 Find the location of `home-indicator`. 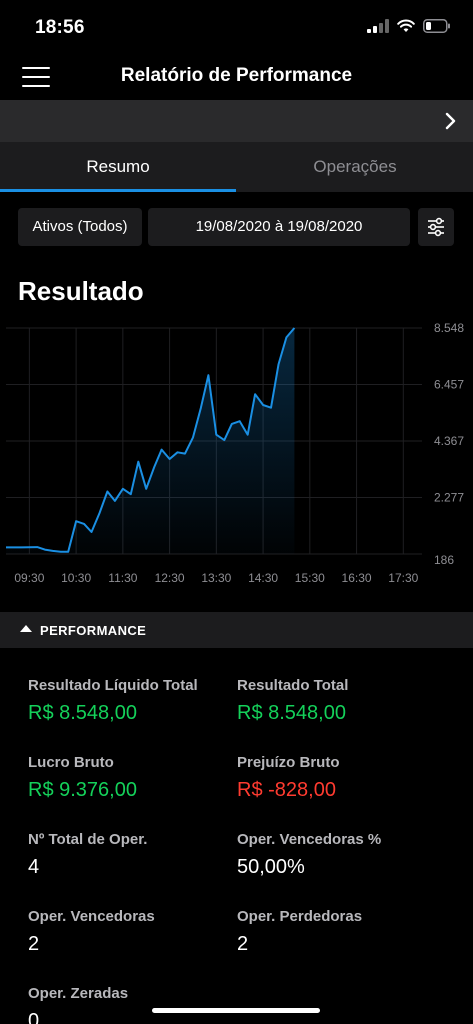

home-indicator is located at coordinates (236, 1010).